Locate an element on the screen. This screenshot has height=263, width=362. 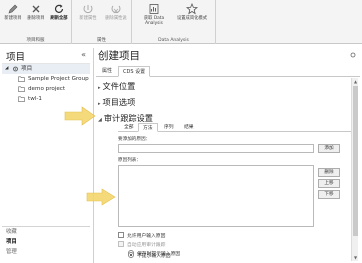
delete-property-icon is located at coordinates (116, 9).